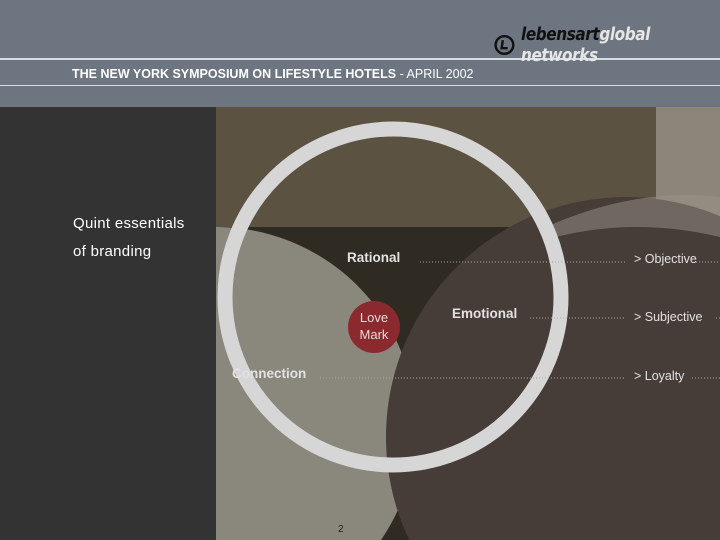 This screenshot has width=720, height=540. Describe the element at coordinates (504, 45) in the screenshot. I see `logo-icon` at that location.